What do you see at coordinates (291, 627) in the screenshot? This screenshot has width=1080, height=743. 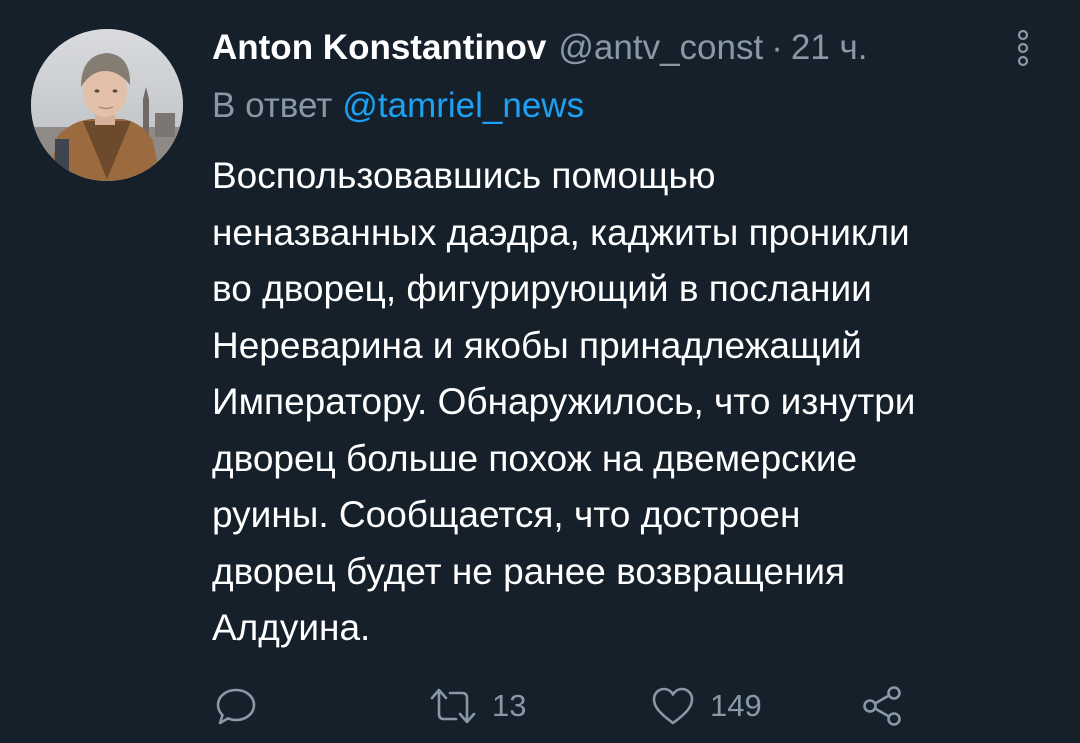 I see `tweet-text-line: Алдуина.` at bounding box center [291, 627].